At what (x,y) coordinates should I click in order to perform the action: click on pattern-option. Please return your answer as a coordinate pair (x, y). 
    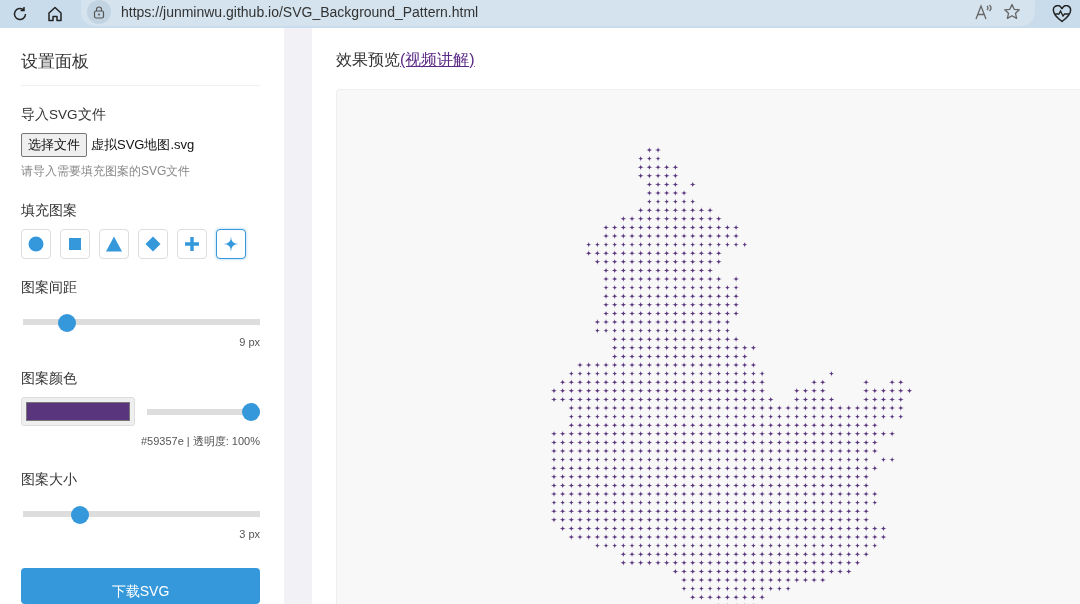
    Looking at the image, I should click on (231, 244).